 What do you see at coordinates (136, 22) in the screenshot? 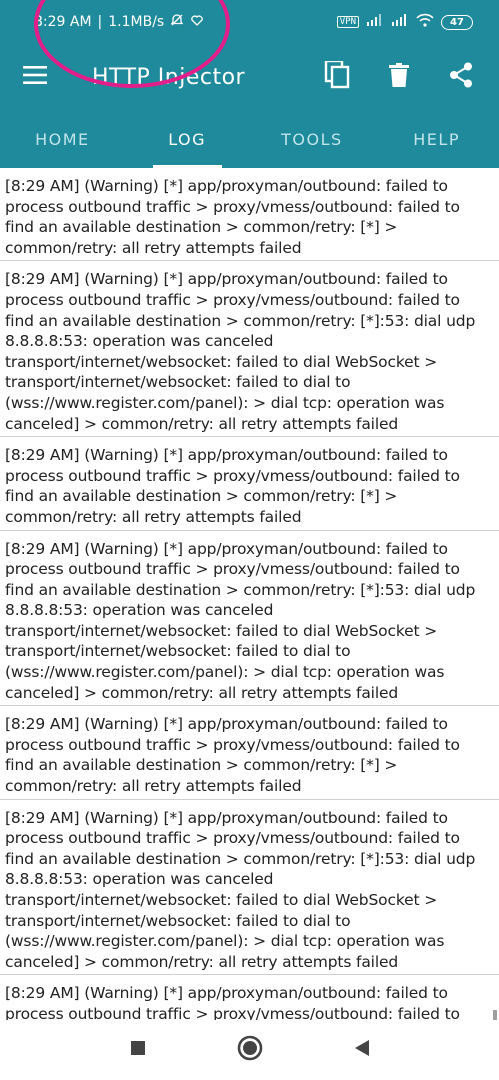
I see `network-speed: 1.1MB/s` at bounding box center [136, 22].